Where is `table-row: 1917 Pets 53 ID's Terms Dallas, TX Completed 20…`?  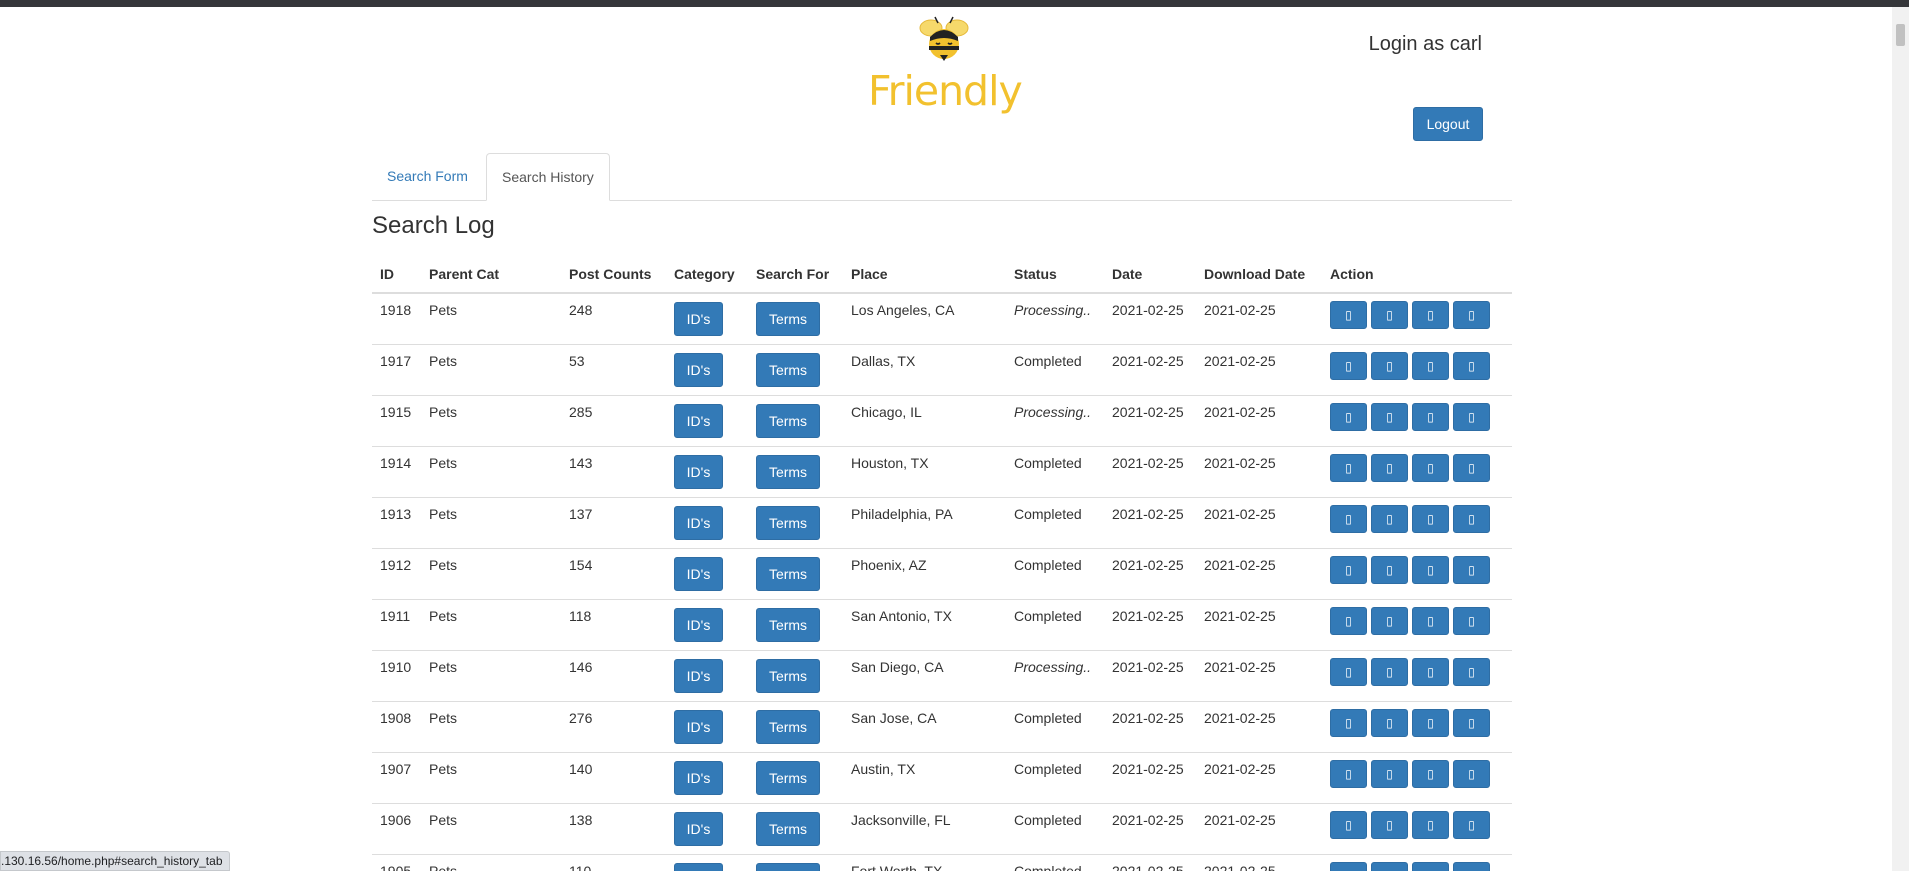 table-row: 1917 Pets 53 ID's Terms Dallas, TX Completed 20… is located at coordinates (942, 369).